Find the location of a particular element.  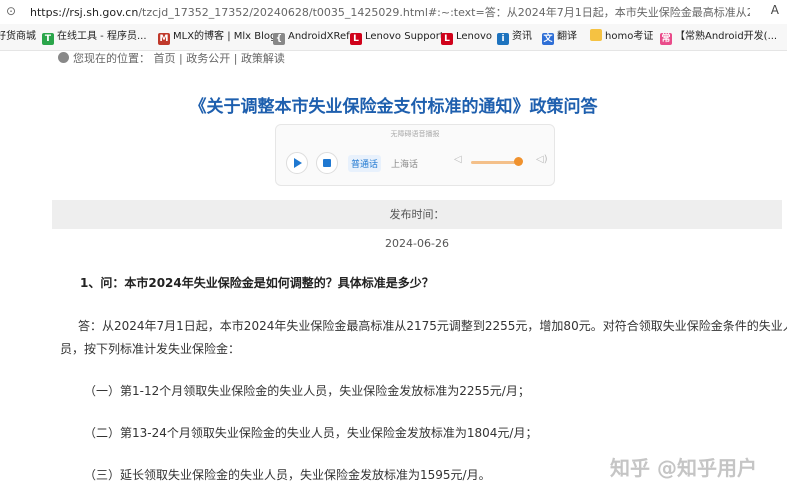

location-icon is located at coordinates (63, 57).